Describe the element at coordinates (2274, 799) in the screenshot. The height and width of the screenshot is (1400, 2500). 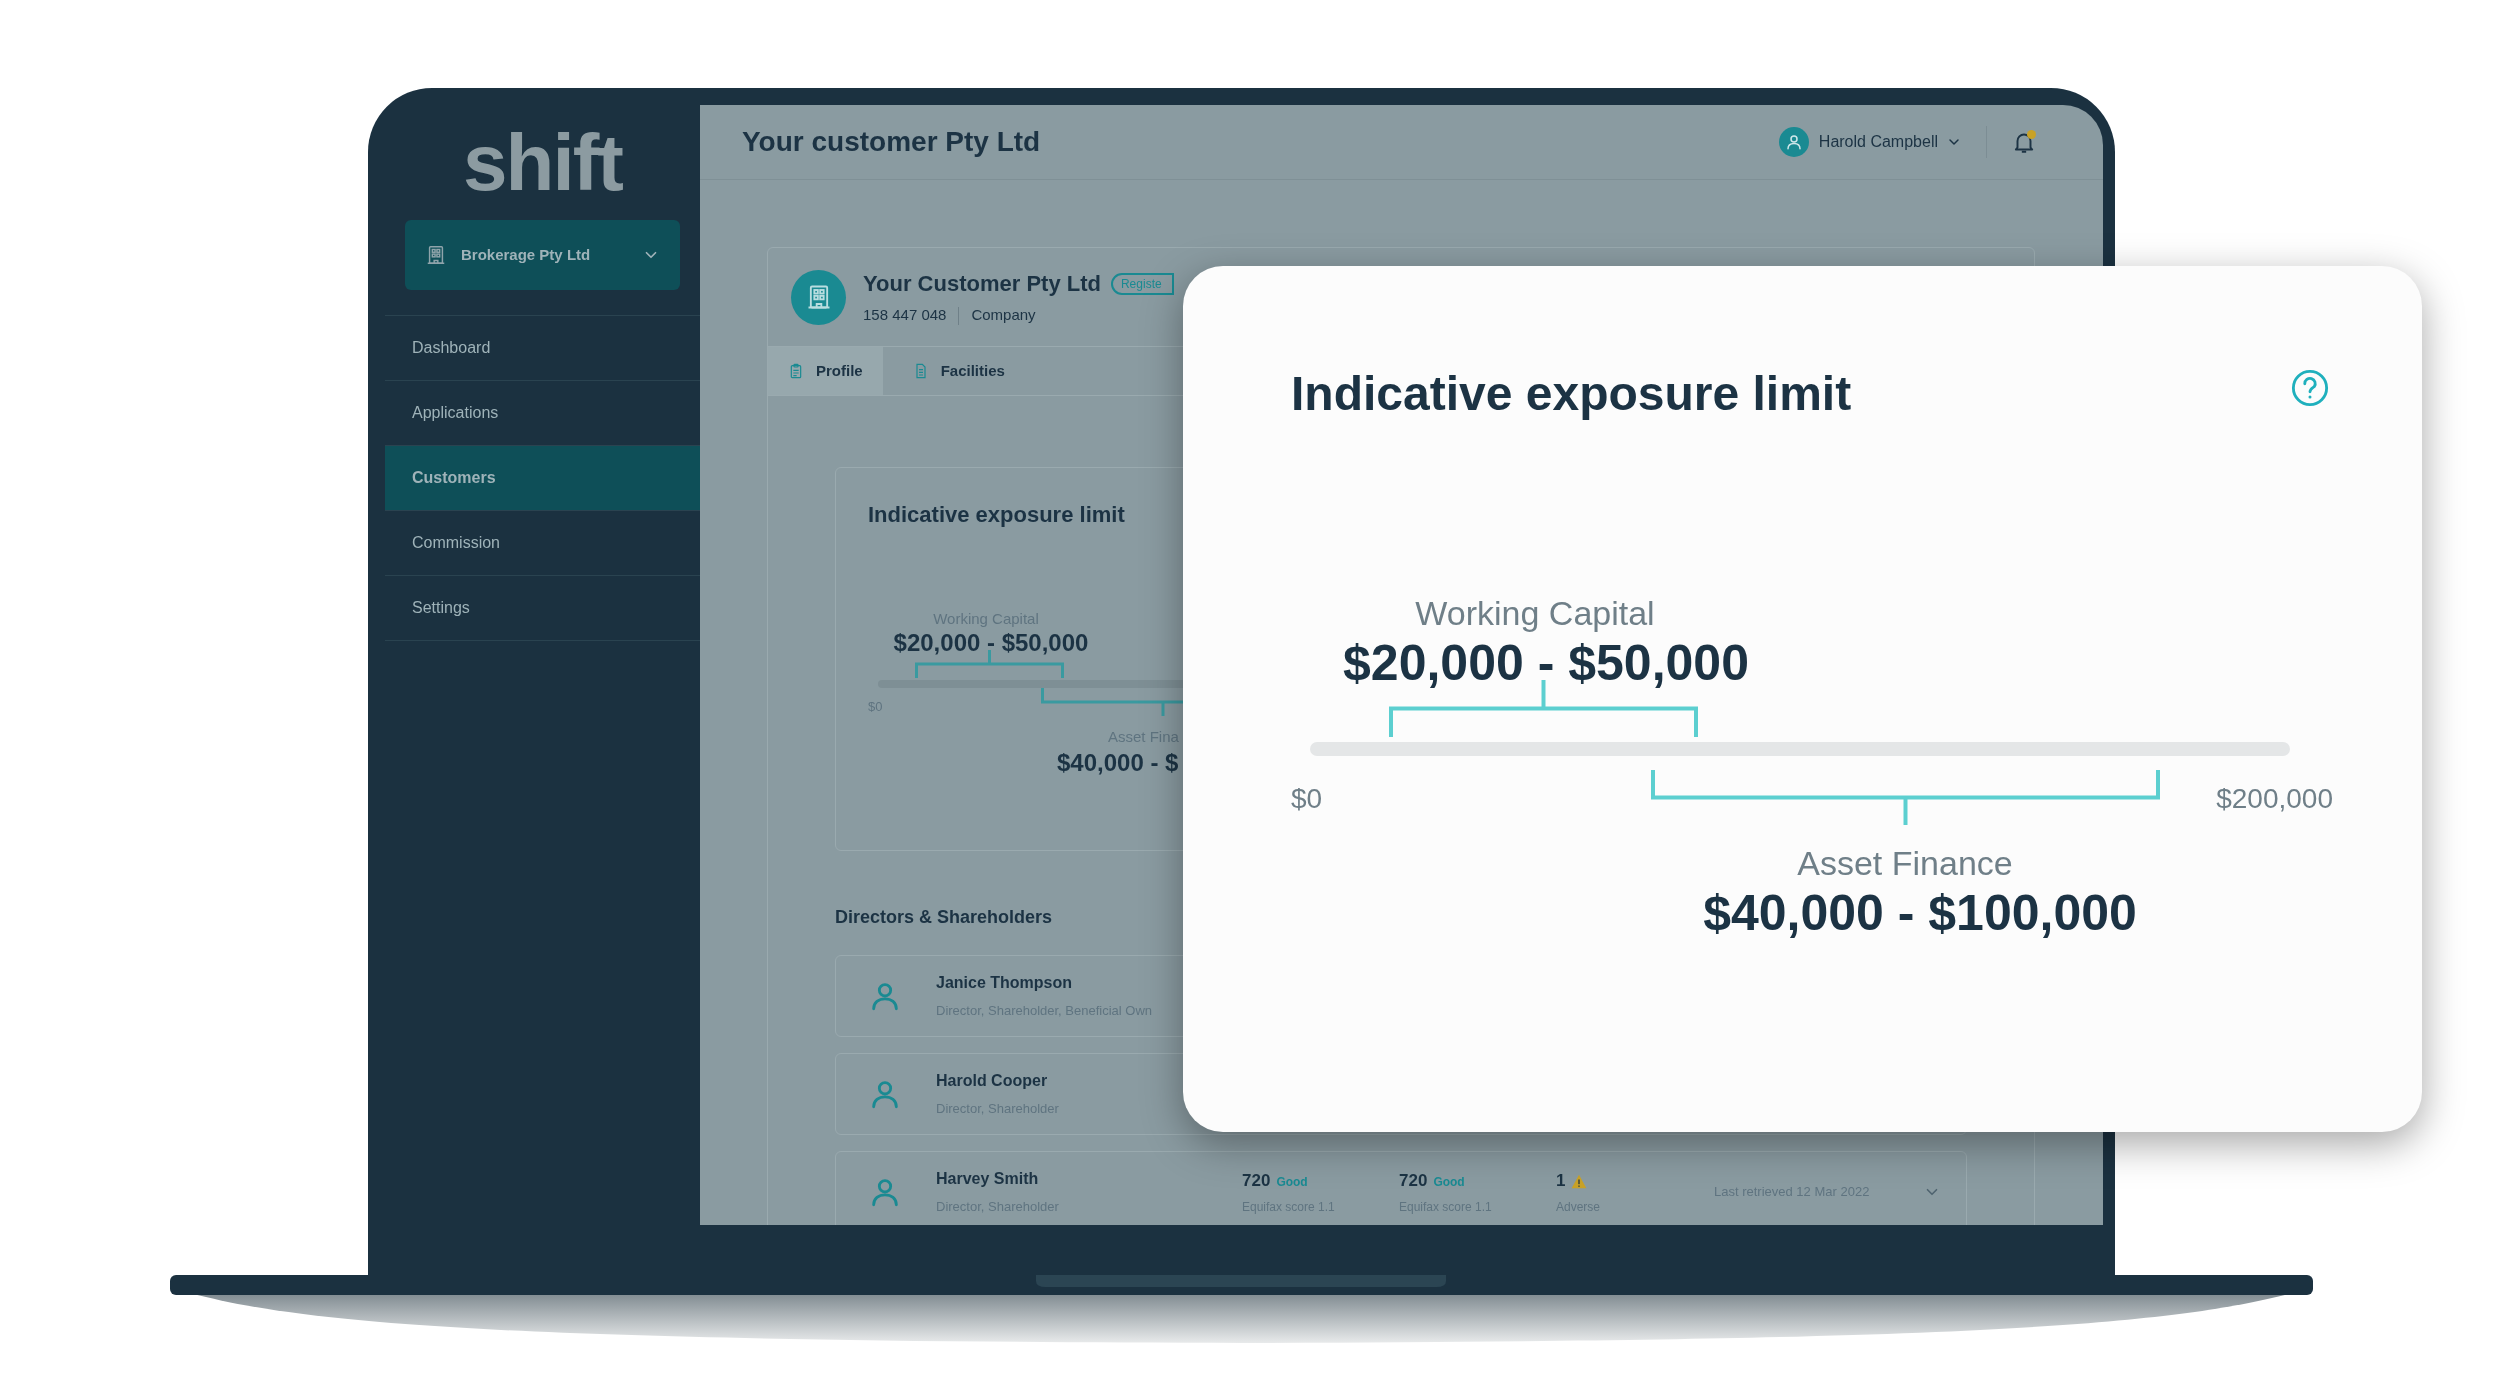
I see `axis-label: $200,000` at that location.